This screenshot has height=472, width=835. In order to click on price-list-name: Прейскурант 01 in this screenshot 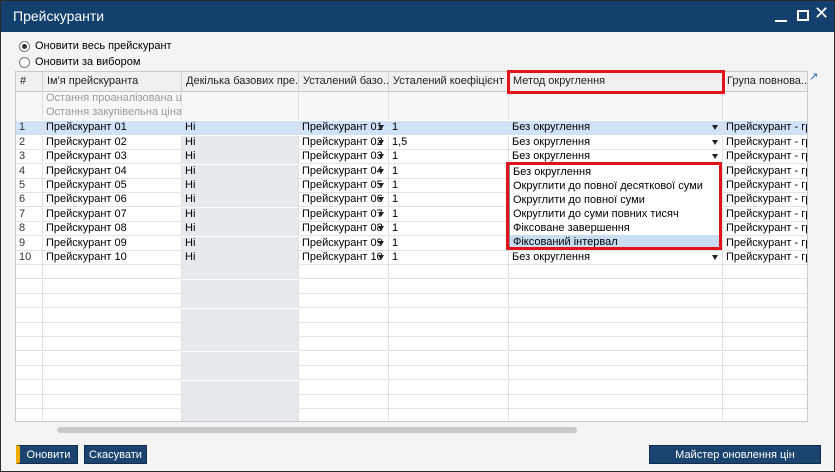, I will do `click(112, 128)`.